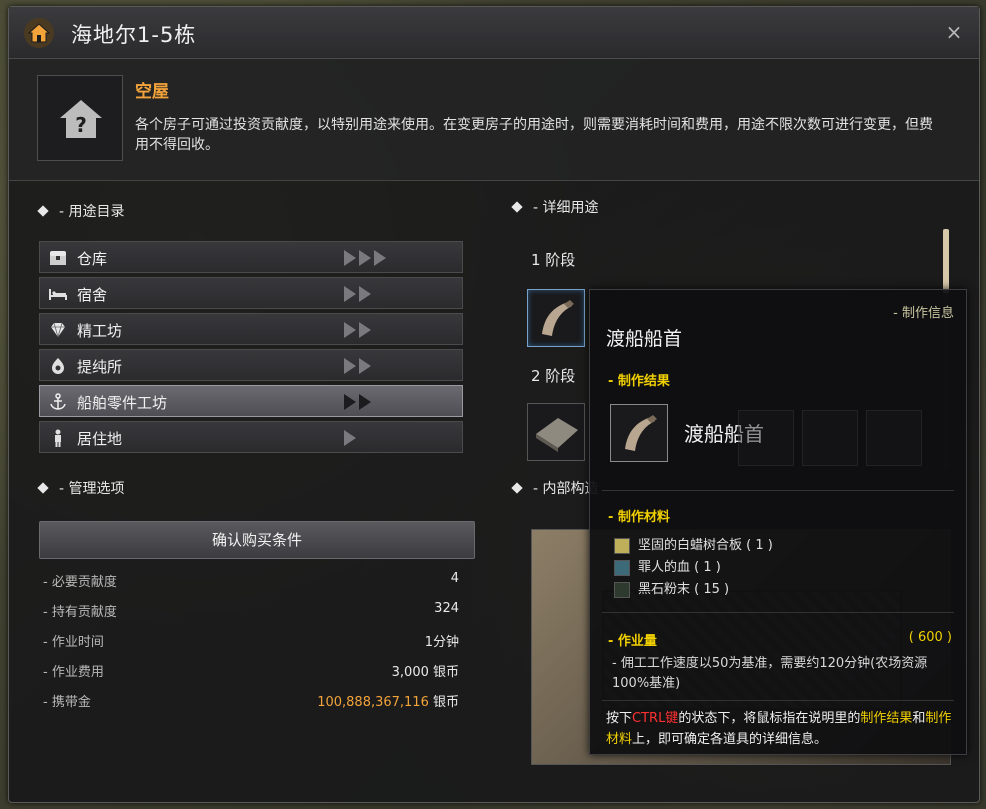 The height and width of the screenshot is (809, 986). What do you see at coordinates (632, 641) in the screenshot?
I see `work-amount-title: - 作业量` at bounding box center [632, 641].